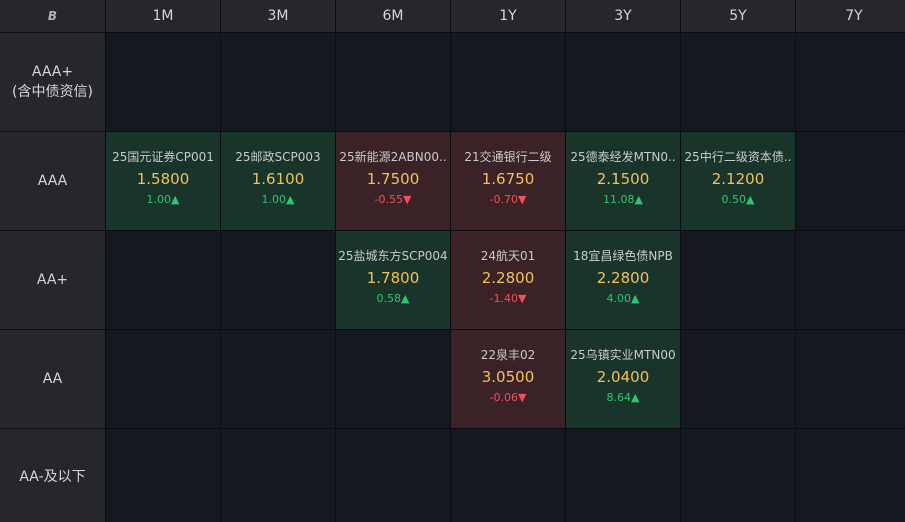 The image size is (905, 522). Describe the element at coordinates (623, 199) in the screenshot. I see `bond-change: 11.08▲` at that location.